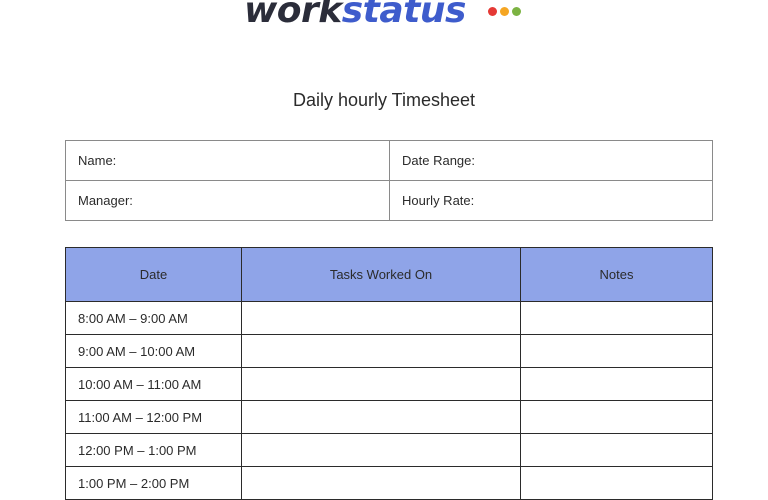 This screenshot has height=500, width=768. What do you see at coordinates (153, 450) in the screenshot?
I see `time-slot-cell: 12:00 PM – 1:00 PM` at bounding box center [153, 450].